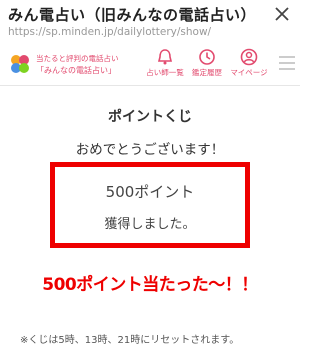  What do you see at coordinates (150, 192) in the screenshot?
I see `points-won: 500ポイント` at bounding box center [150, 192].